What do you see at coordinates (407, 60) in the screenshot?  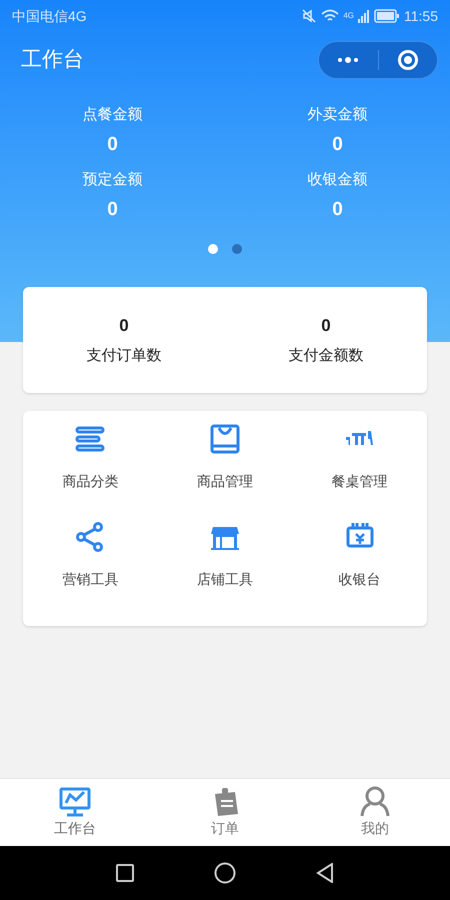 I see `close-icon` at bounding box center [407, 60].